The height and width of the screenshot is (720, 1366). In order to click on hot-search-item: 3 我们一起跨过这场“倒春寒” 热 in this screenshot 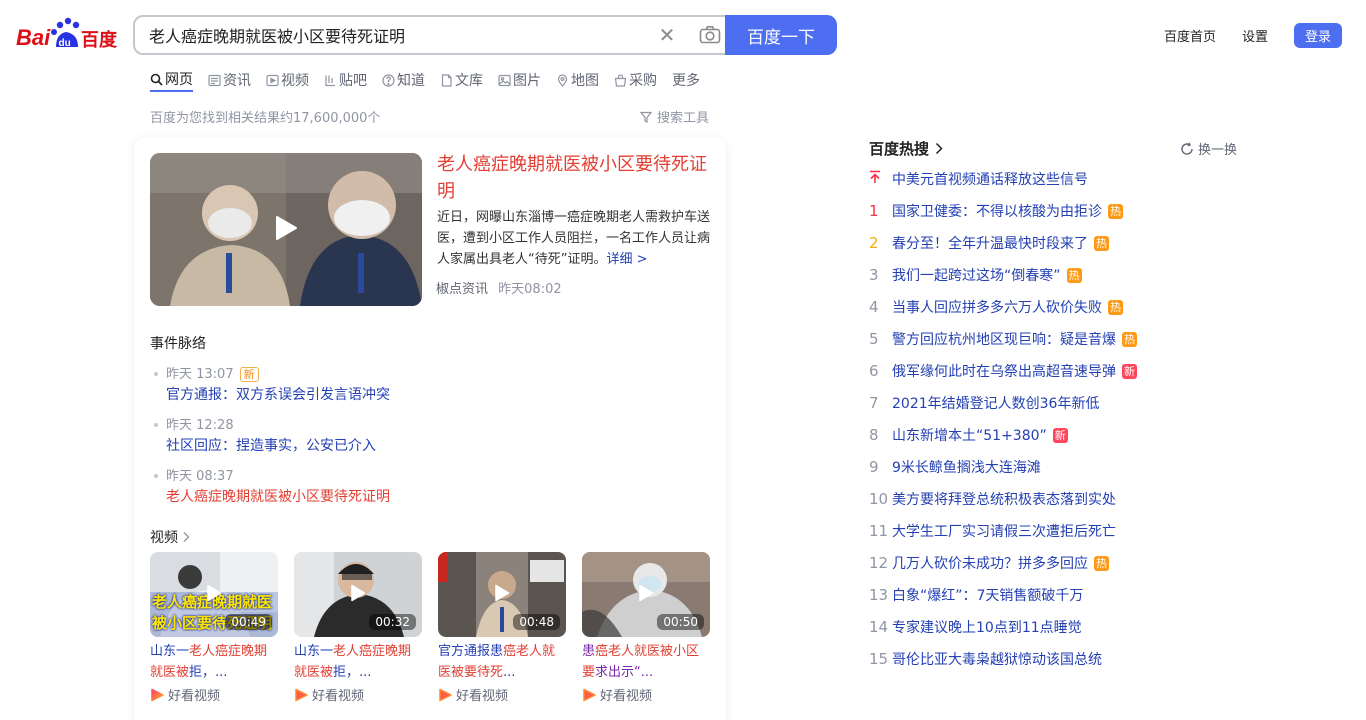, I will do `click(975, 275)`.